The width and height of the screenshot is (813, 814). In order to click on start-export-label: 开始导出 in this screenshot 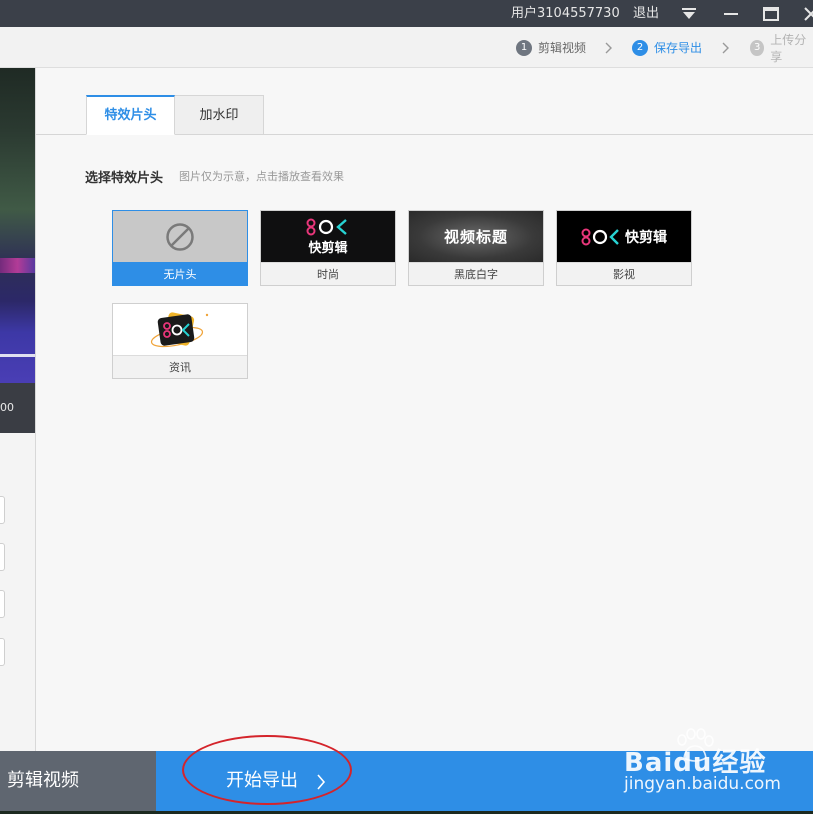, I will do `click(262, 780)`.